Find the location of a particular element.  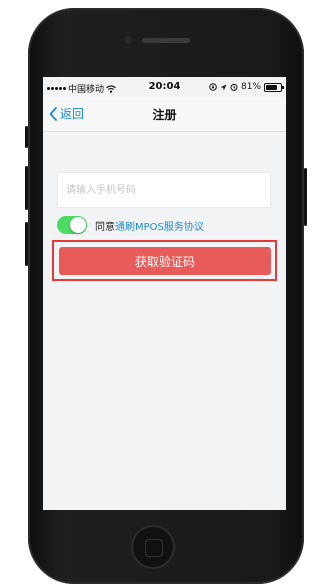

navigation-bar: 返回 注册 is located at coordinates (164, 114).